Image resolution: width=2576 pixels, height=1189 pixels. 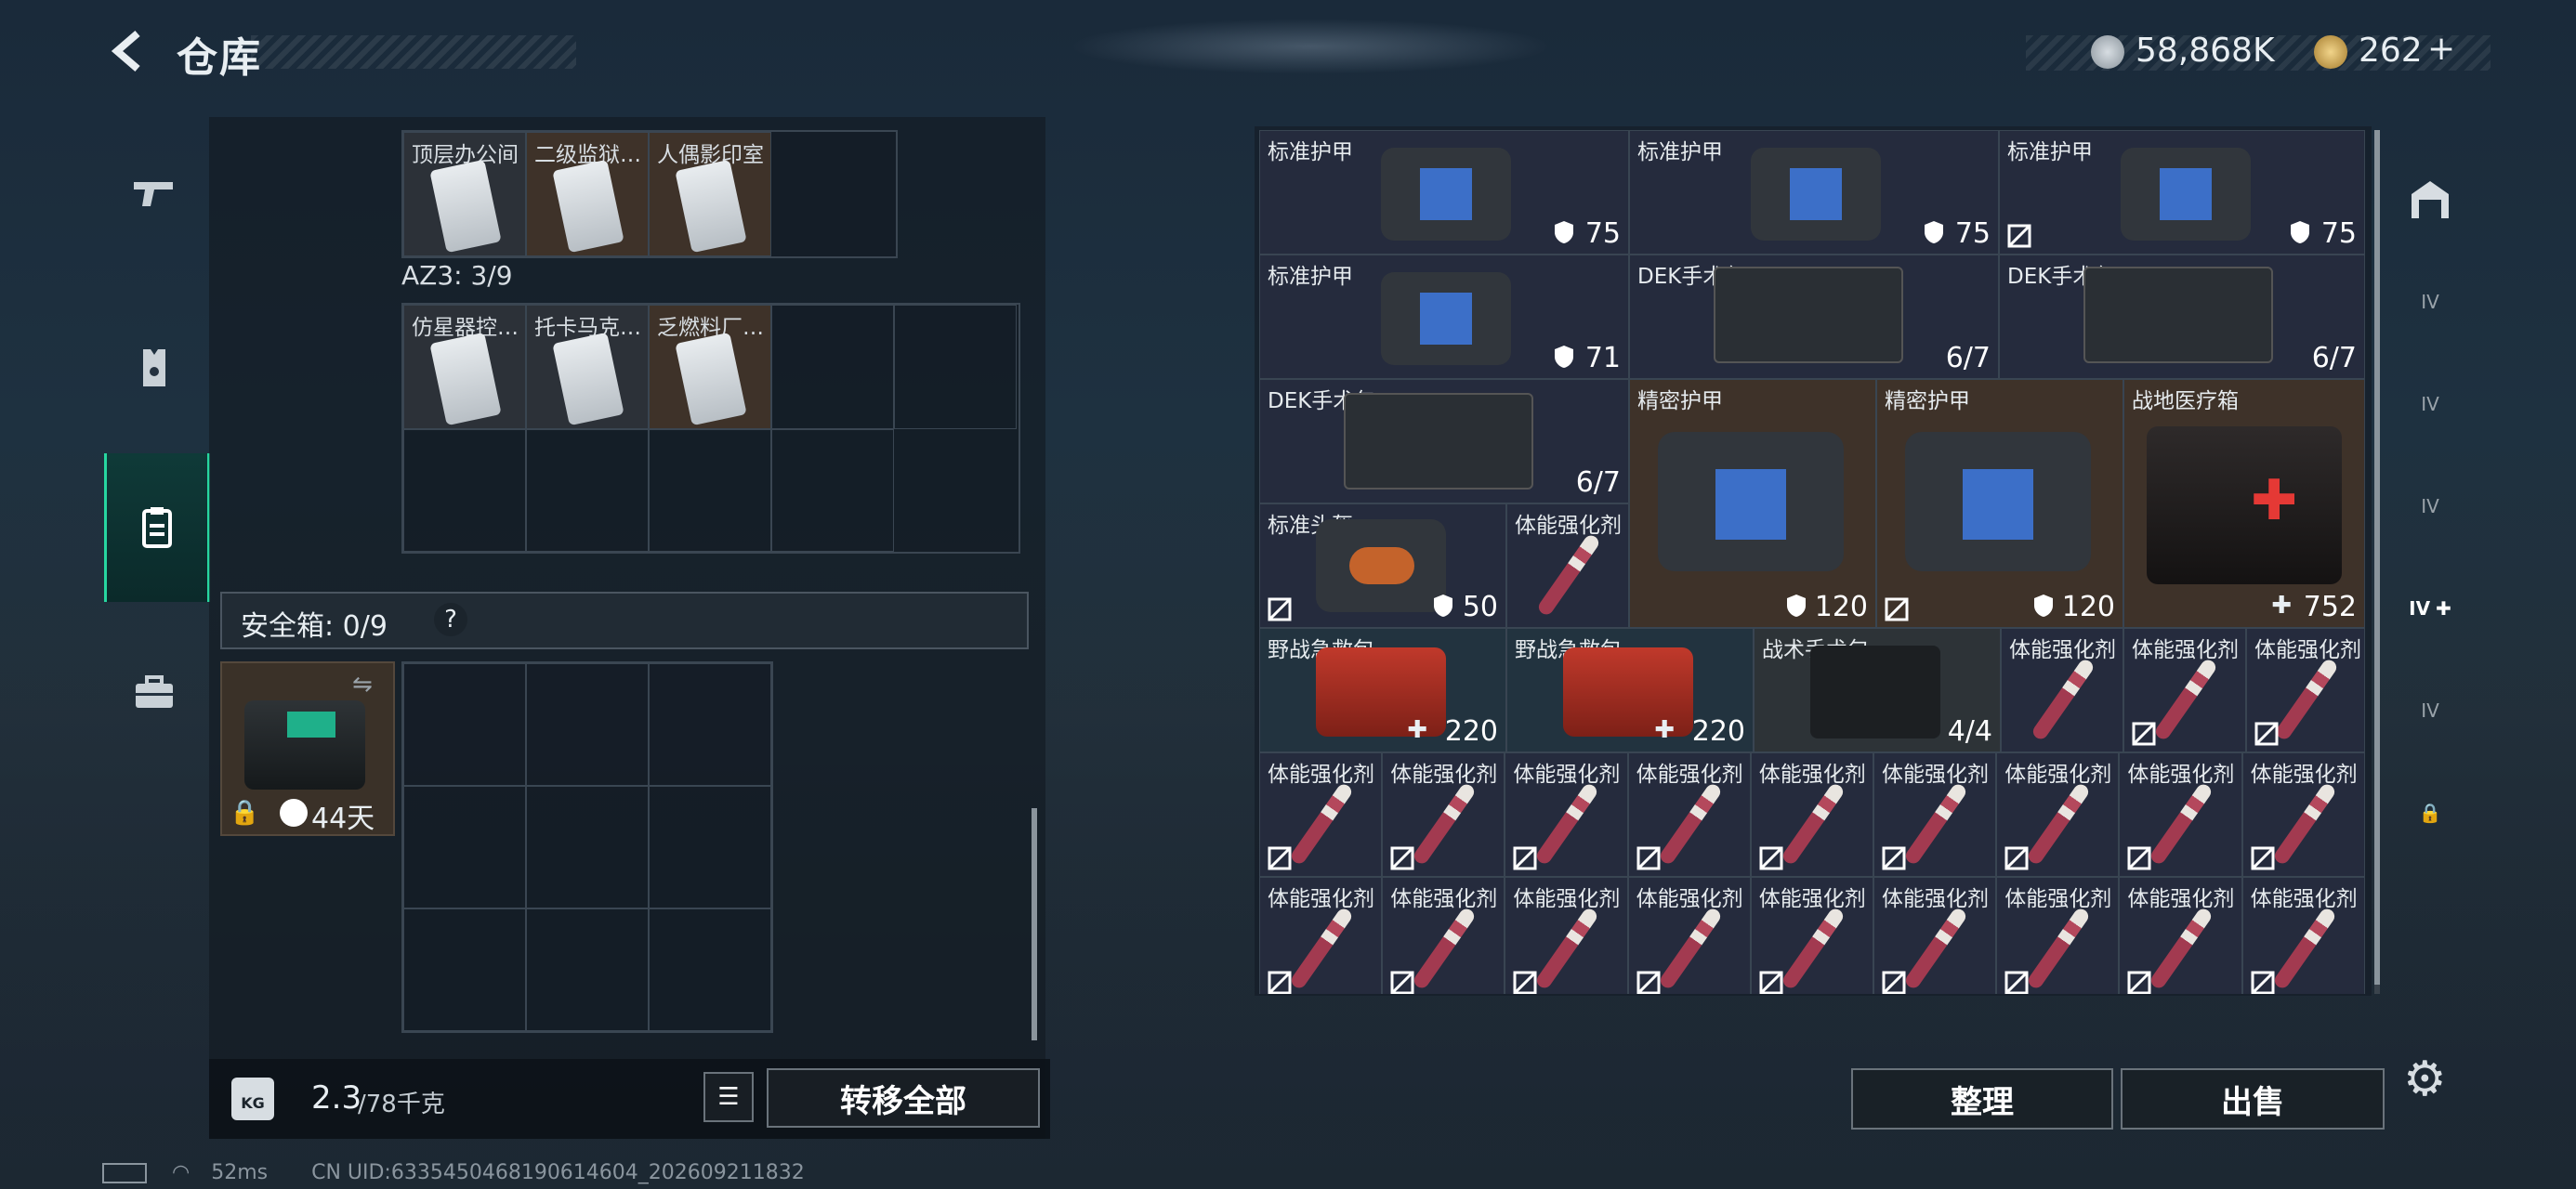 I want to click on heal-value: 220, so click(x=1718, y=732).